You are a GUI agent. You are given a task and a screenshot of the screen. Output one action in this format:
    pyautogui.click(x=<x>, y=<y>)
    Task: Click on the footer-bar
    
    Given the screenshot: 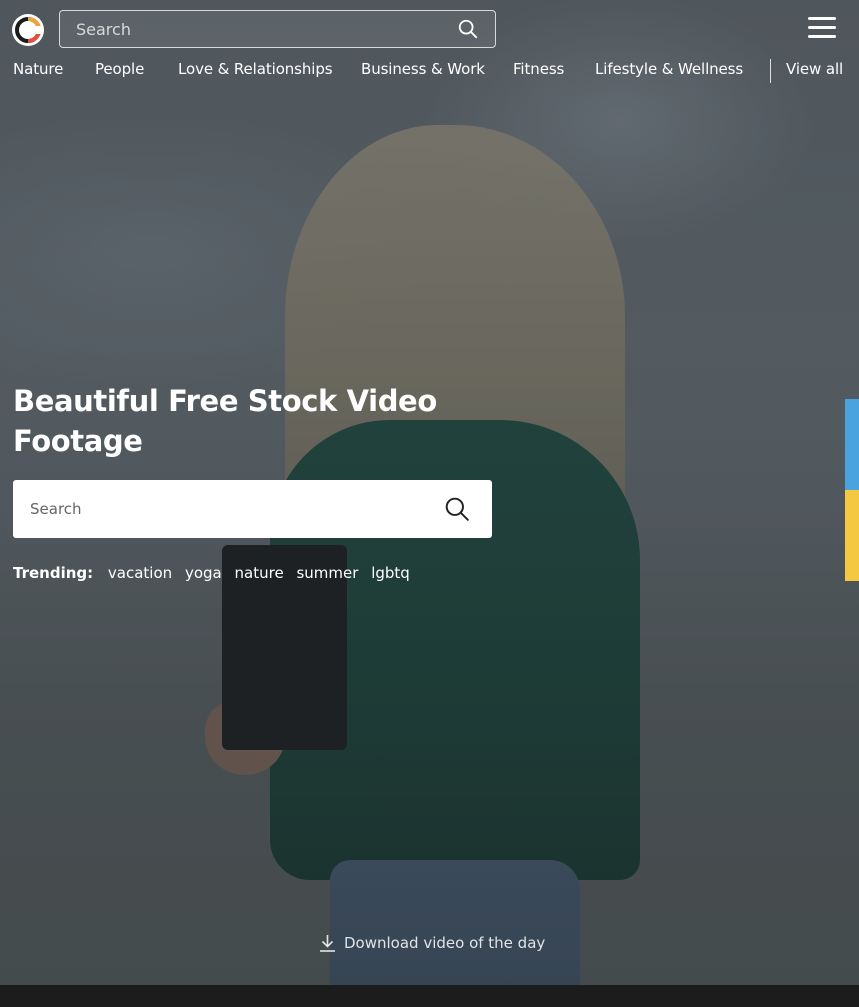 What is the action you would take?
    pyautogui.click(x=429, y=996)
    